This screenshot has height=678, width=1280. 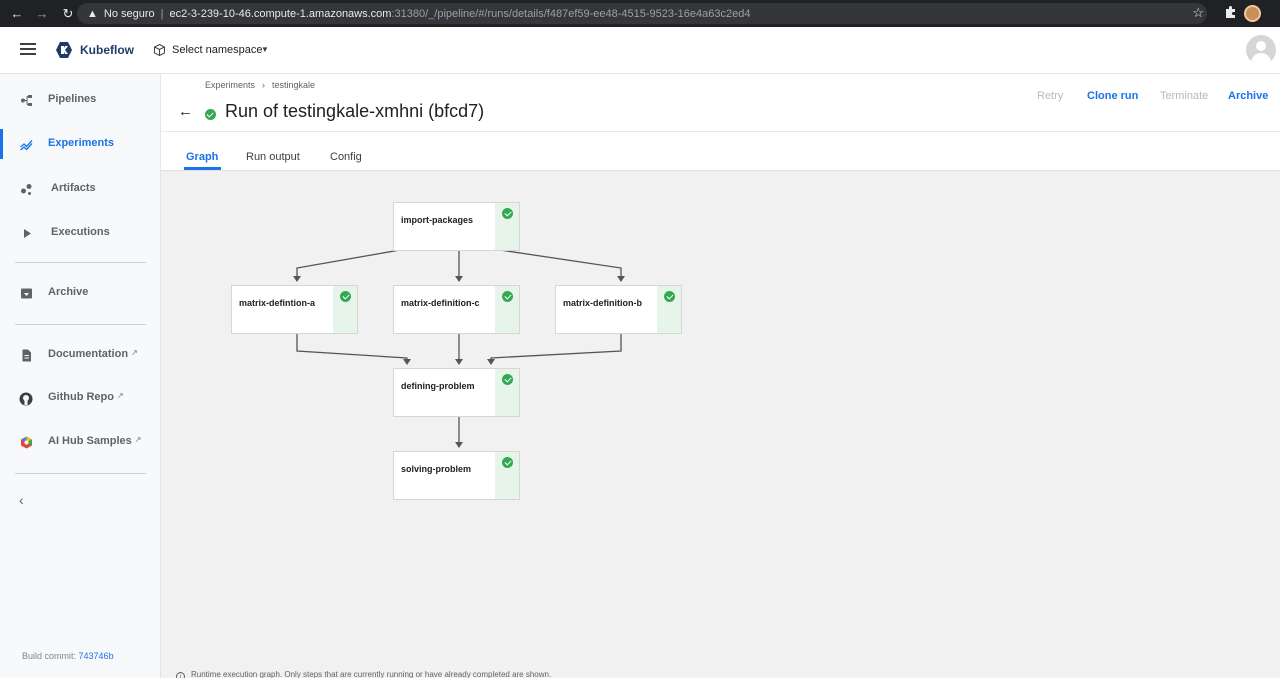 What do you see at coordinates (230, 85) in the screenshot?
I see `breadcrumb-experiments: Experiments` at bounding box center [230, 85].